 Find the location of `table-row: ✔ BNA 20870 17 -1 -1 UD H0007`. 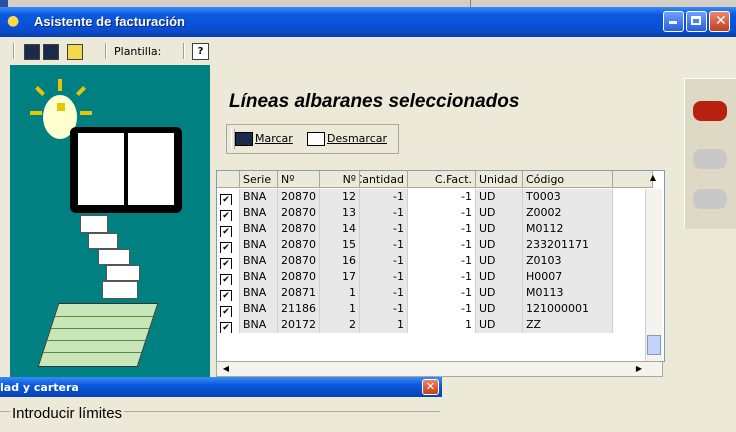

table-row: ✔ BNA 20870 17 -1 -1 UD H0007 is located at coordinates (415, 277).